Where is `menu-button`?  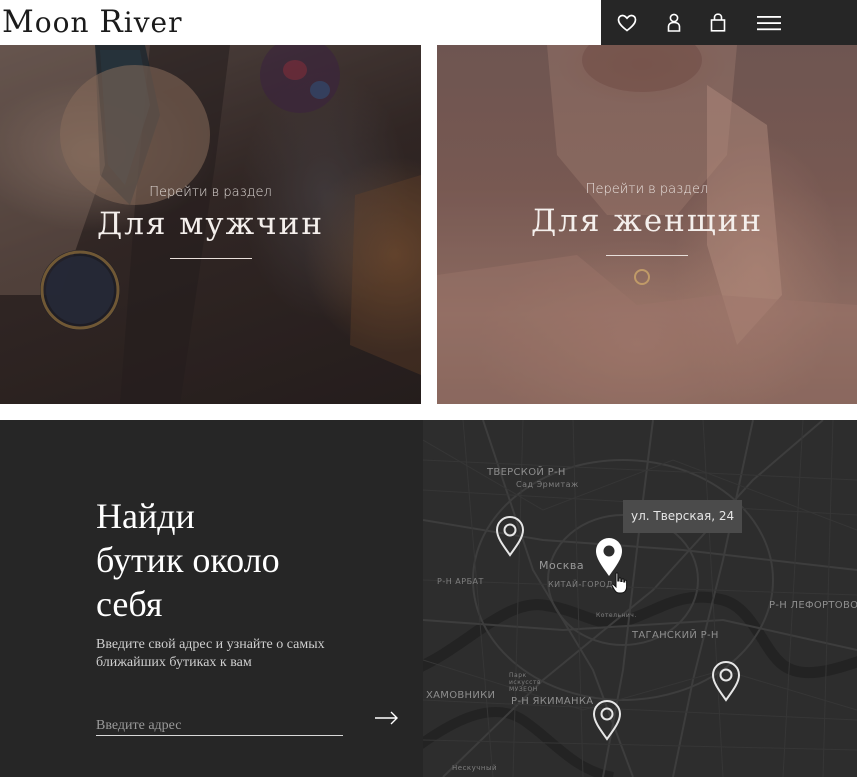
menu-button is located at coordinates (769, 22).